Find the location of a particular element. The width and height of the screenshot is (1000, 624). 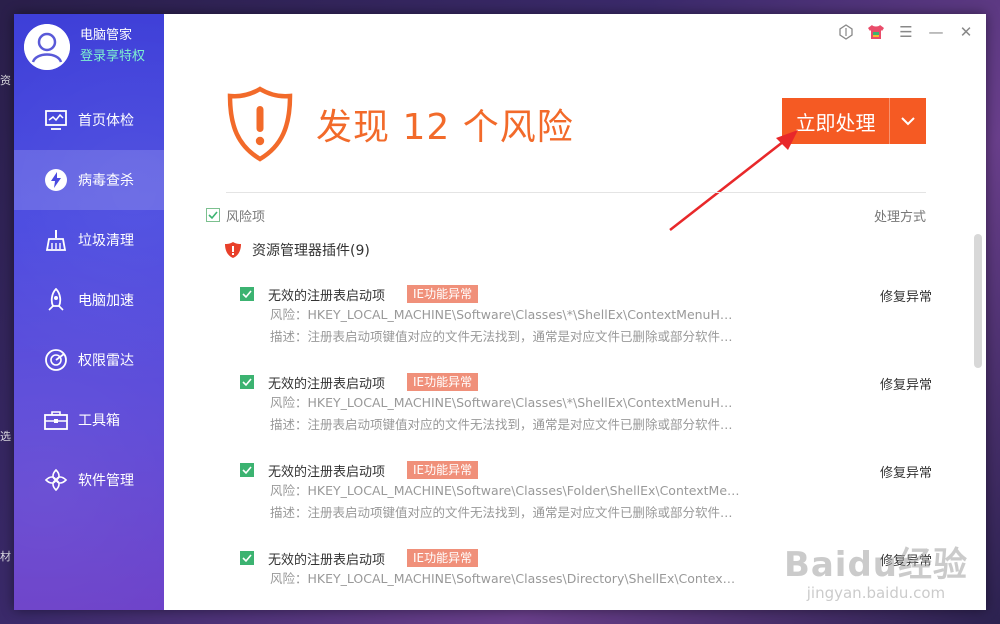

window-controls: ☰ — ✕ is located at coordinates (906, 32).